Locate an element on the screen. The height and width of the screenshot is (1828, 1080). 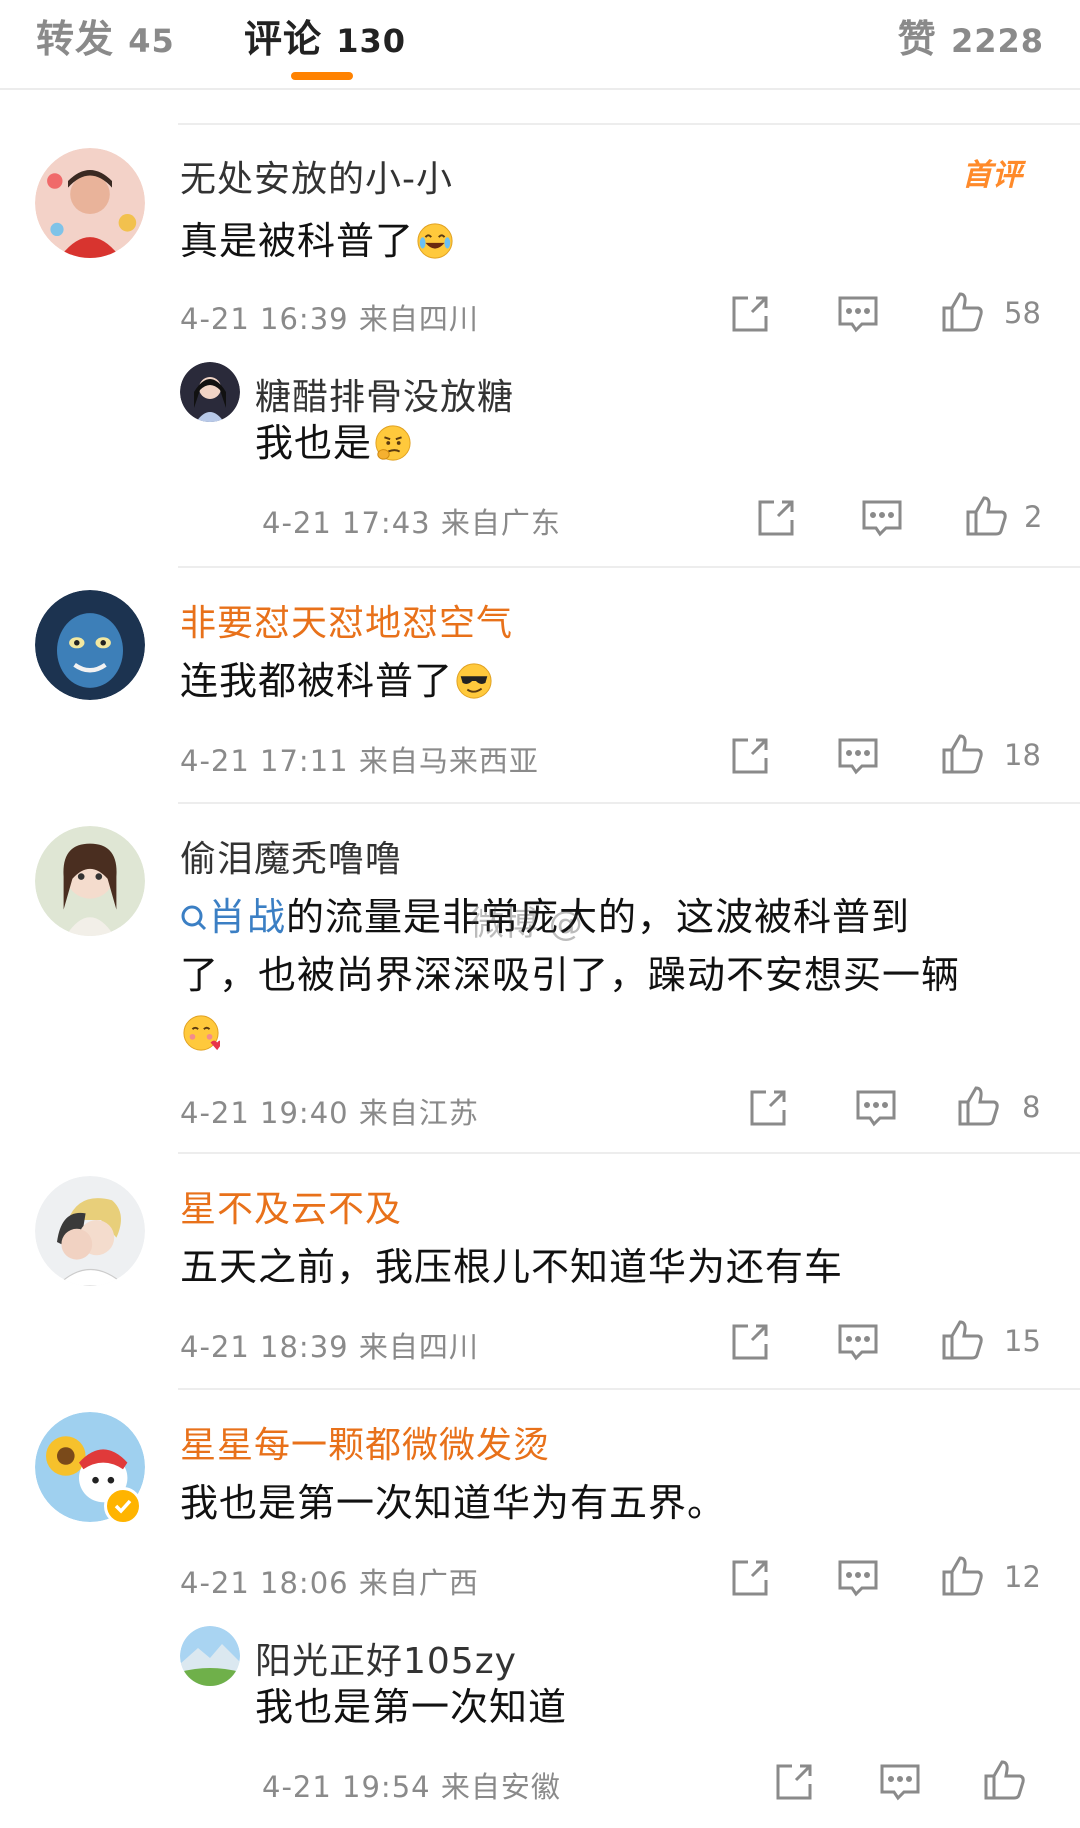
sunglasses-emoji is located at coordinates (474, 681).